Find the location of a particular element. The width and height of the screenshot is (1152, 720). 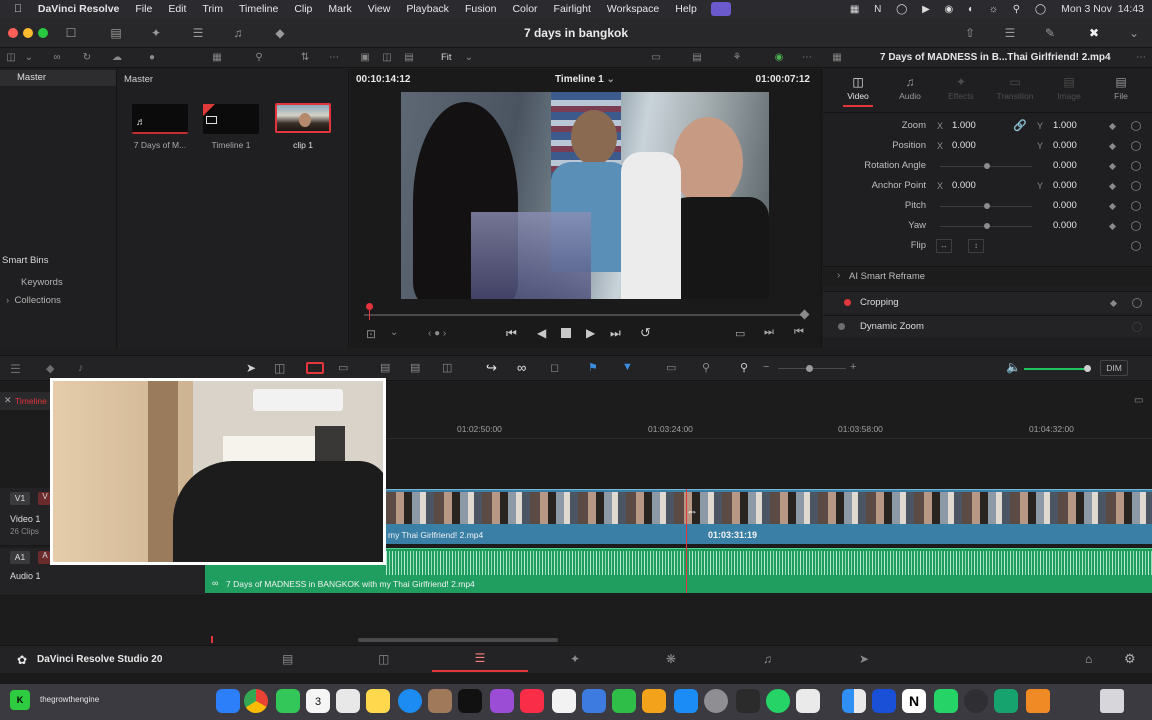

color-icon: ◉ is located at coordinates (779, 58).